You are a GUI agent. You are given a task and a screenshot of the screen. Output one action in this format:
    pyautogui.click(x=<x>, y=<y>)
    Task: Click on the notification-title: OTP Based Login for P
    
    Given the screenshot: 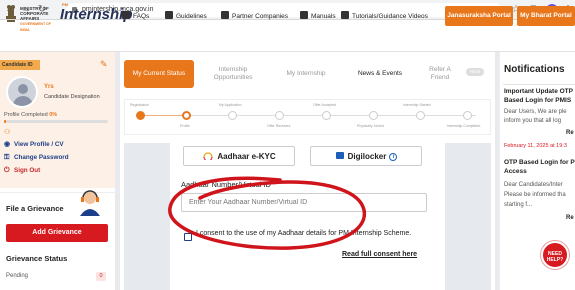 What is the action you would take?
    pyautogui.click(x=539, y=162)
    